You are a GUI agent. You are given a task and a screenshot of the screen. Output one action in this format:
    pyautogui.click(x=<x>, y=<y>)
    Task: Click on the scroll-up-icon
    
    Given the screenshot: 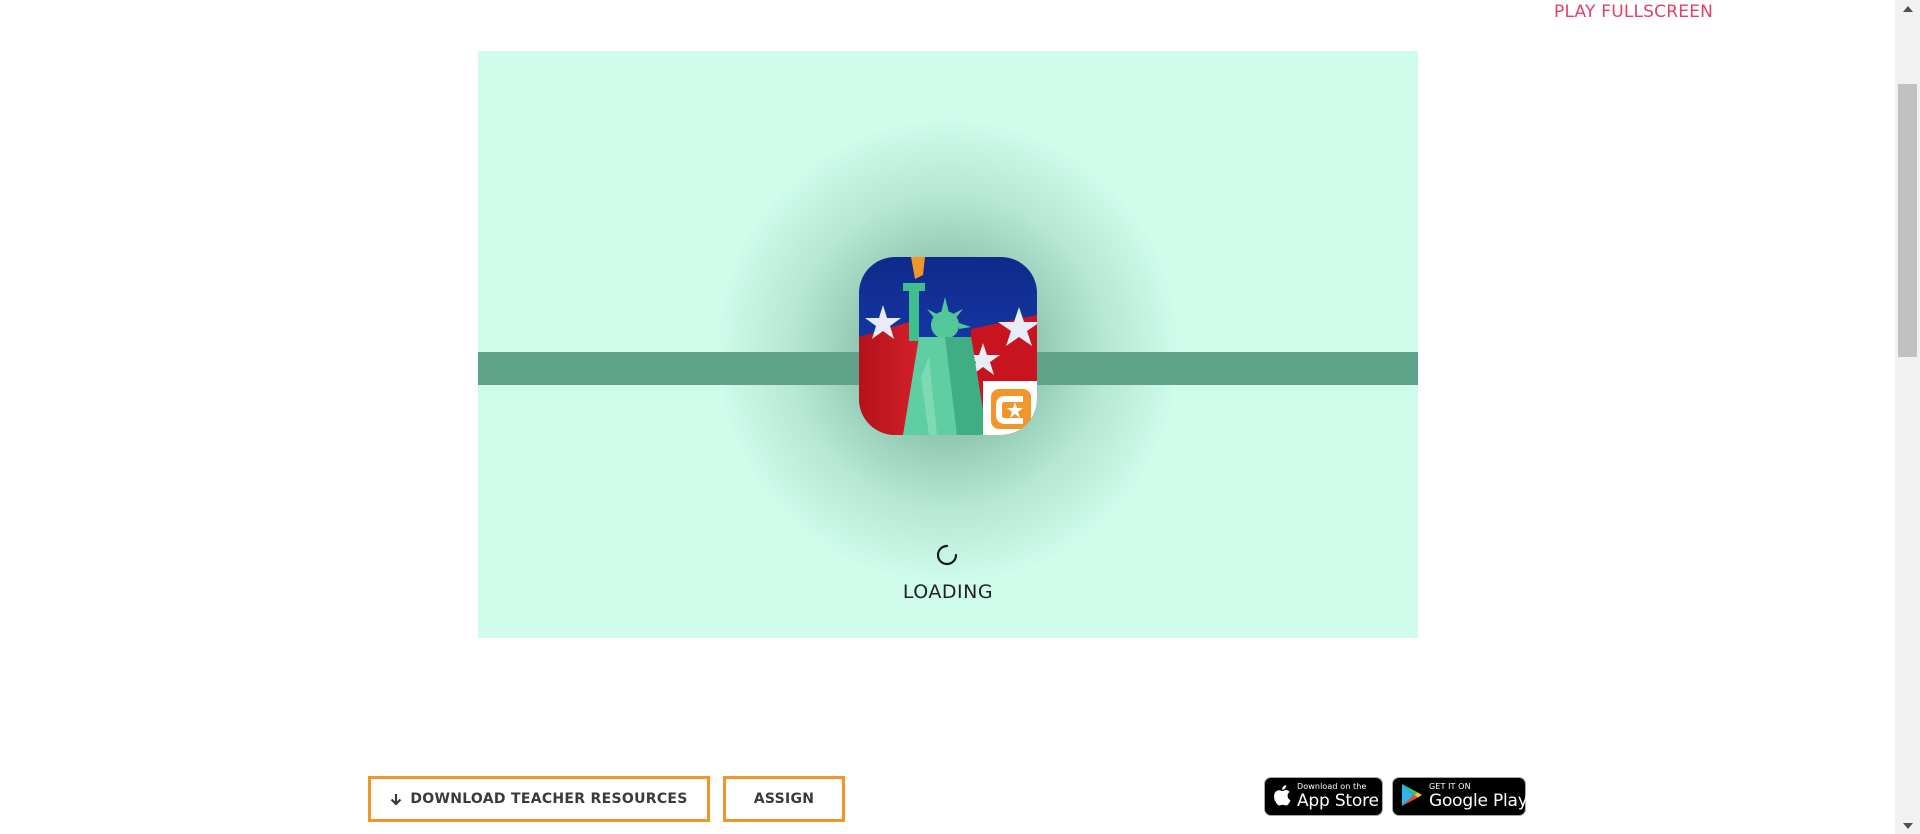 What is the action you would take?
    pyautogui.click(x=1907, y=8)
    